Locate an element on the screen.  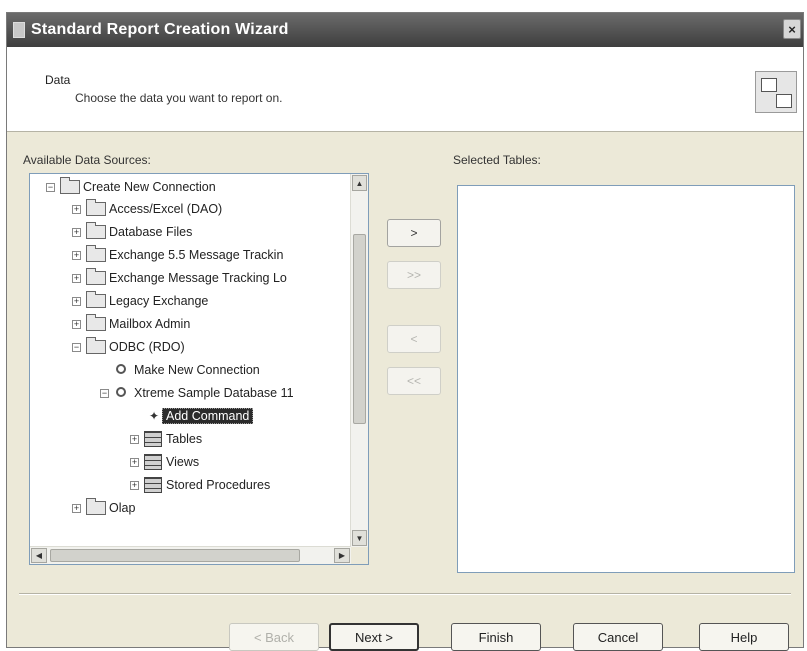
tree-item-exchange-message-tracking: + Exchange Message Tracking Lo is located at coordinates (179, 278).